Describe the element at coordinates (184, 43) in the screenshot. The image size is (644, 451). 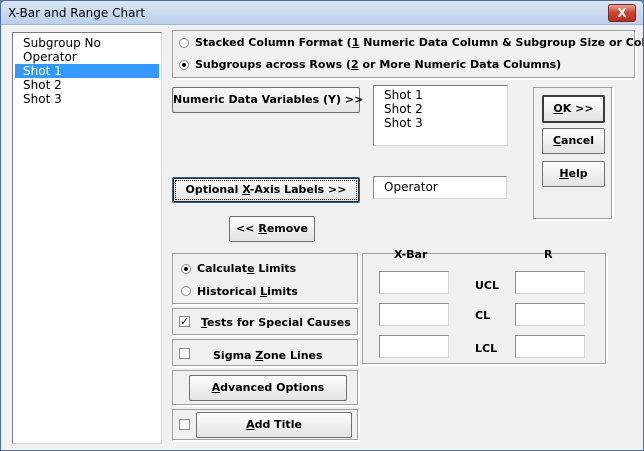
I see `stacked-format-radio` at that location.